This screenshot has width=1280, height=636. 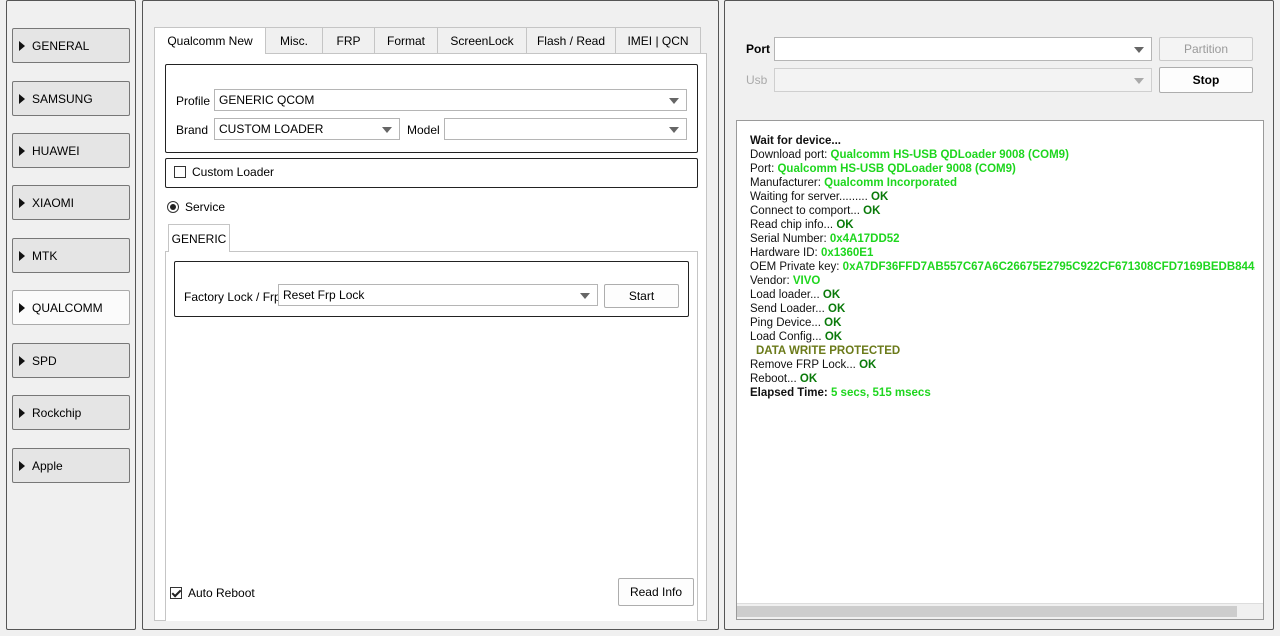 I want to click on usb-select, so click(x=963, y=80).